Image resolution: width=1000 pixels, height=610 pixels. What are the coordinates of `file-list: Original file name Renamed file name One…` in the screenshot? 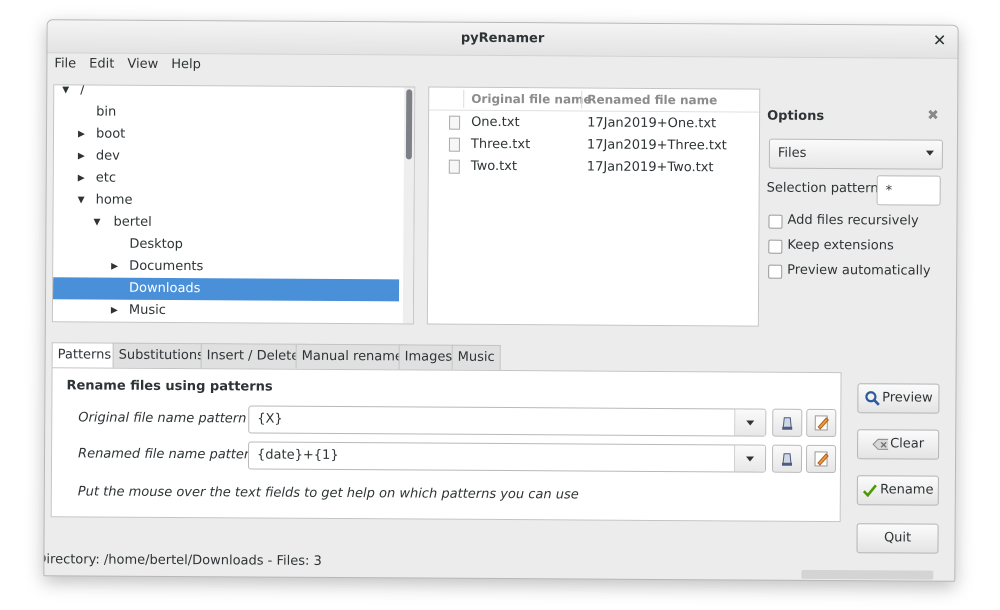 It's located at (593, 206).